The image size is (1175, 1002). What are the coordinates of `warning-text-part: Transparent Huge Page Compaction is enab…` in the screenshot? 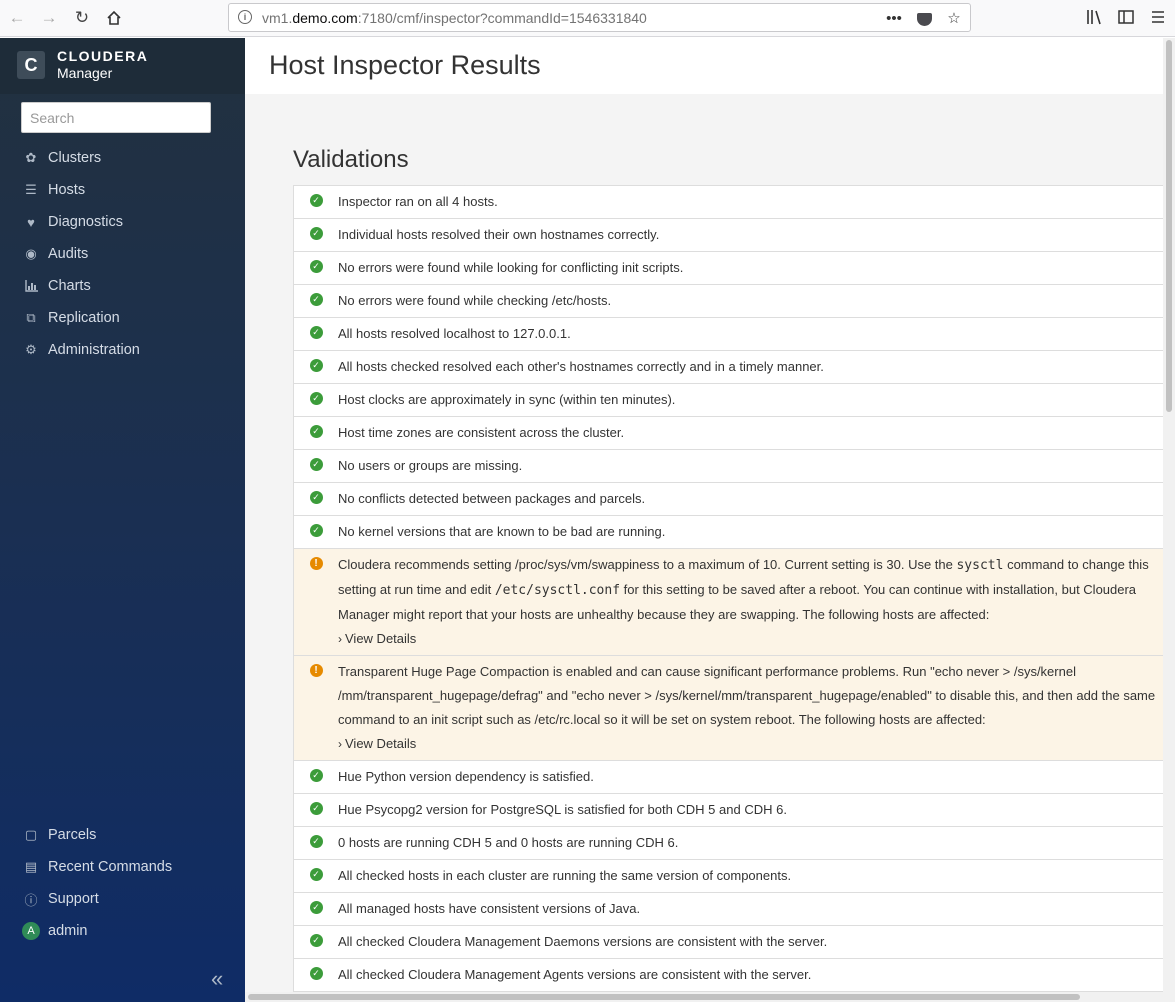 It's located at (747, 695).